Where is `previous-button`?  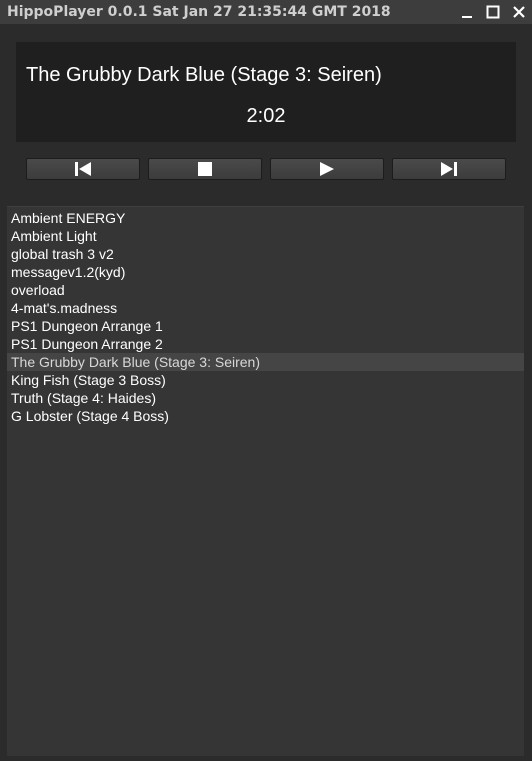 previous-button is located at coordinates (83, 169).